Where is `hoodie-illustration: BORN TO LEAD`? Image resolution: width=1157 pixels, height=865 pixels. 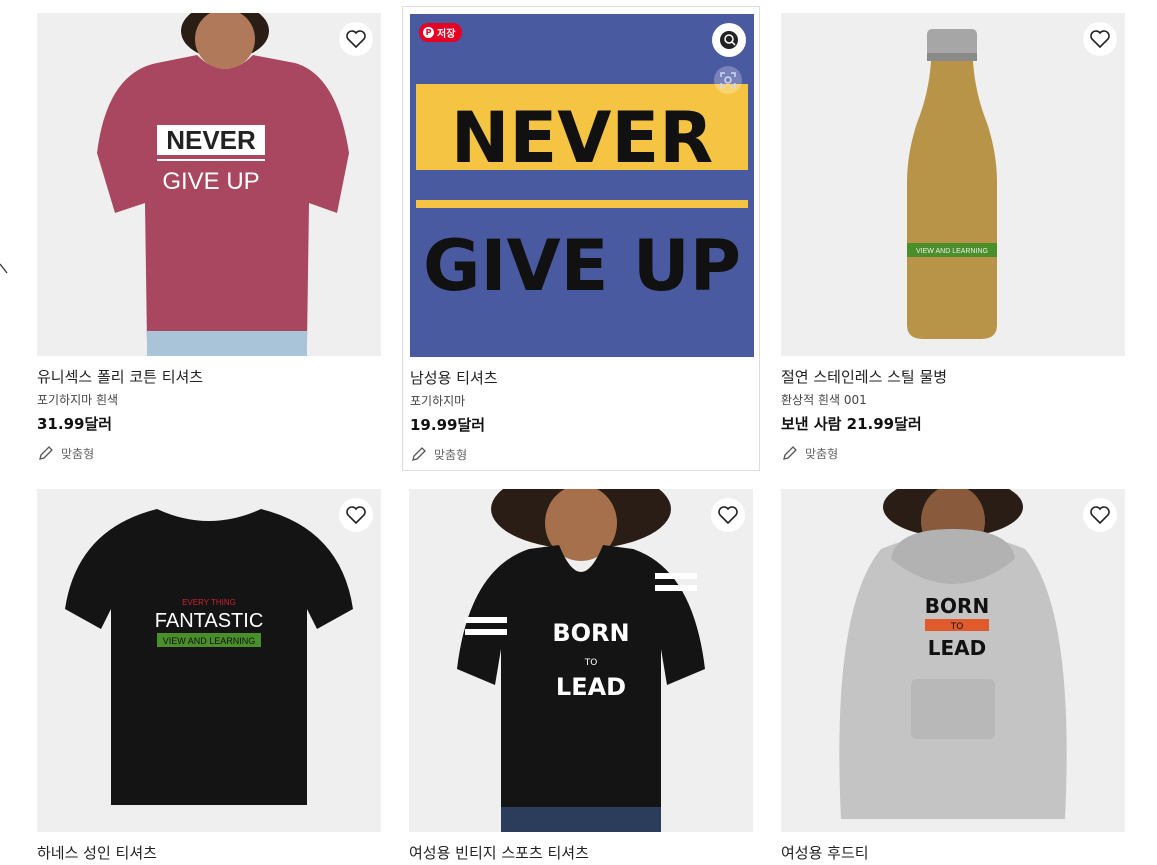 hoodie-illustration: BORN TO LEAD is located at coordinates (953, 660).